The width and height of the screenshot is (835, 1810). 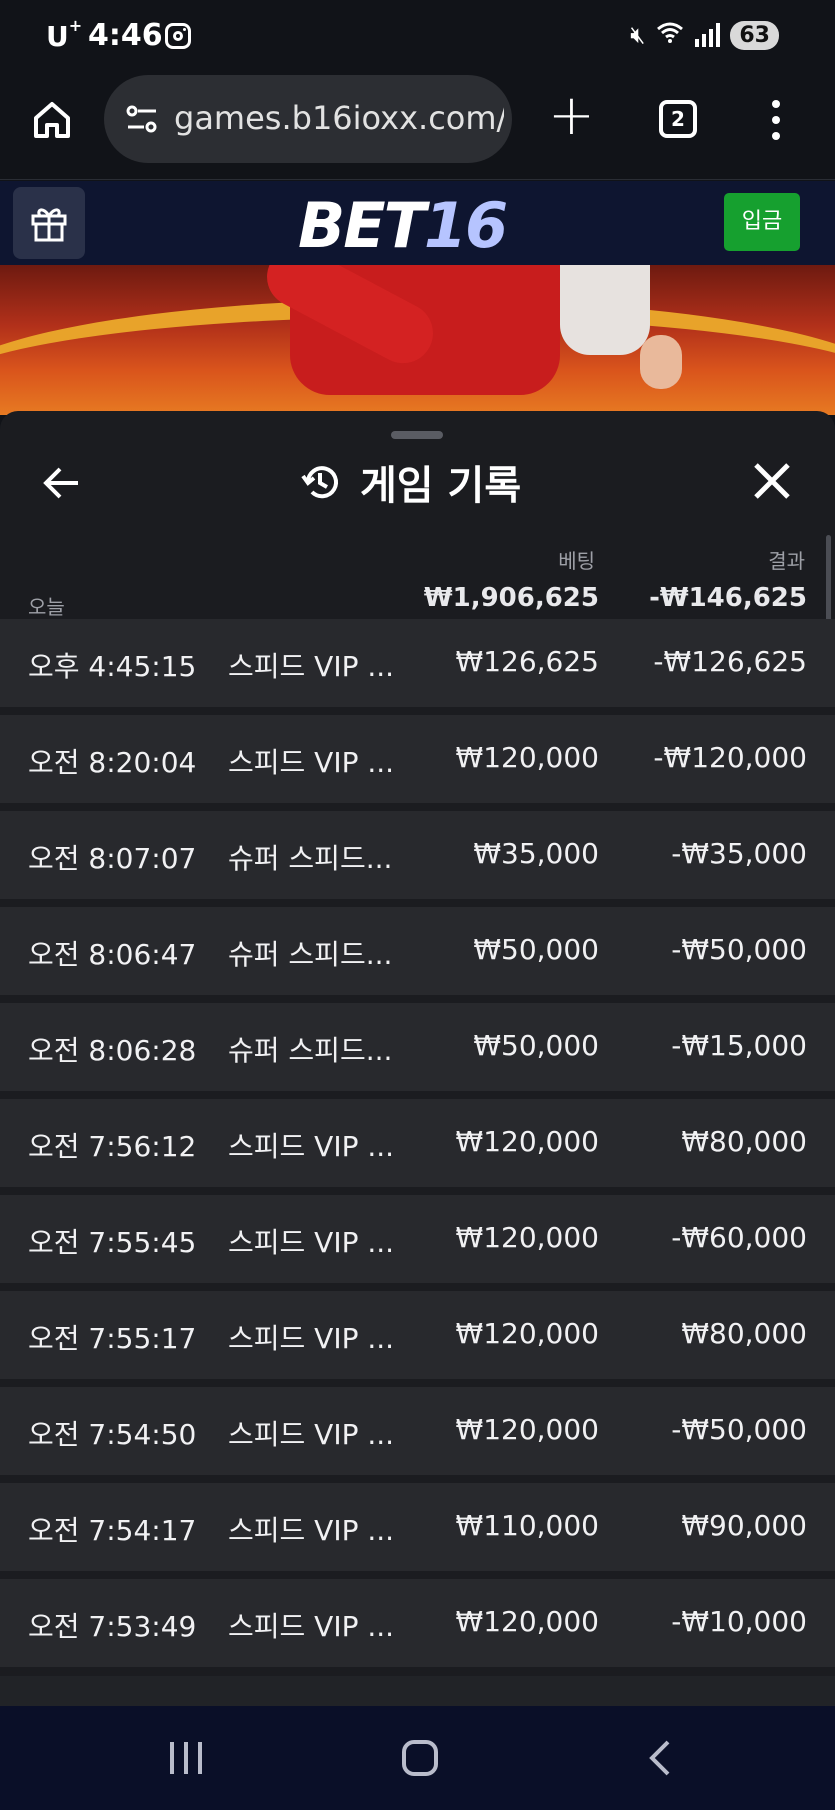 I want to click on row-time: 오전 7:55:17, so click(x=112, y=1338).